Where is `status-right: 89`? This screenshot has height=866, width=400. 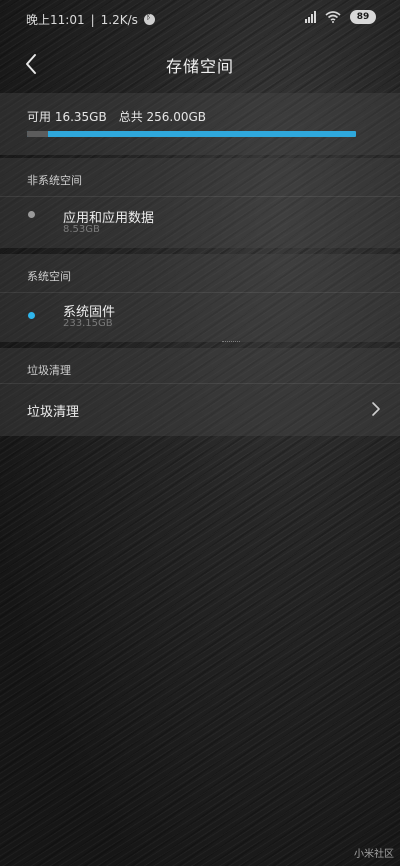
status-right: 89 is located at coordinates (340, 17).